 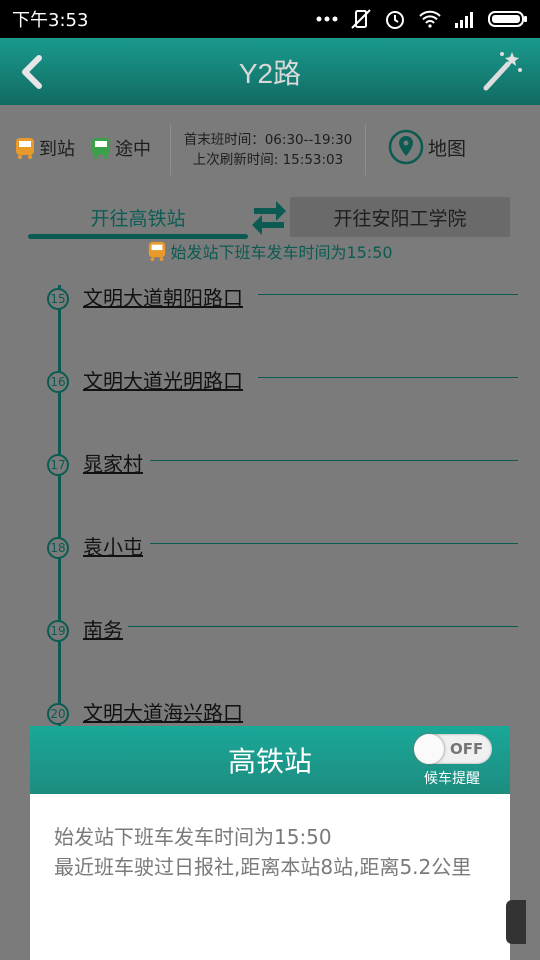 What do you see at coordinates (452, 779) in the screenshot?
I see `toggle-caption: 候车提醒` at bounding box center [452, 779].